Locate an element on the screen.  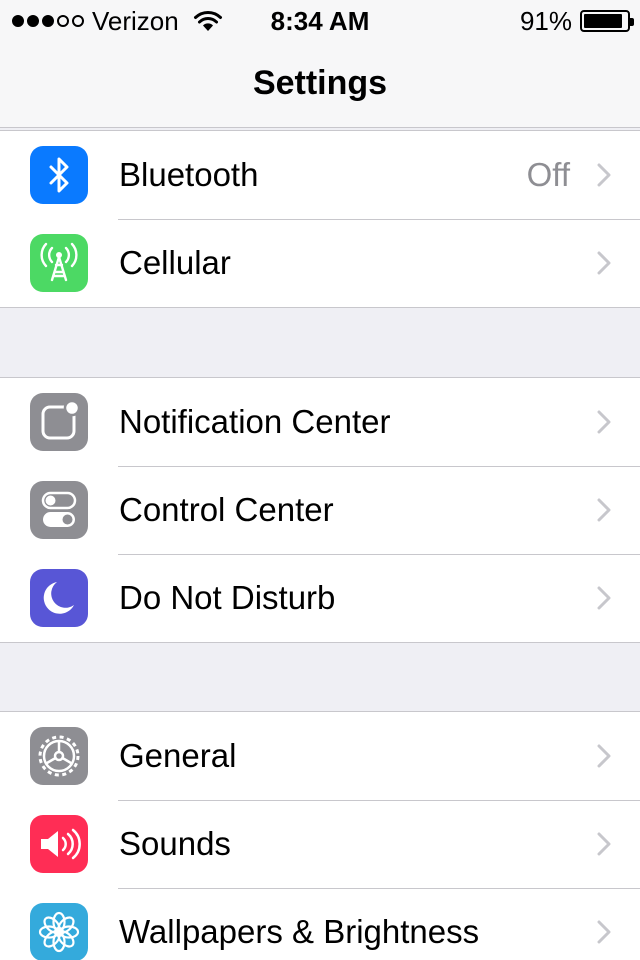
flower-icon is located at coordinates (59, 931).